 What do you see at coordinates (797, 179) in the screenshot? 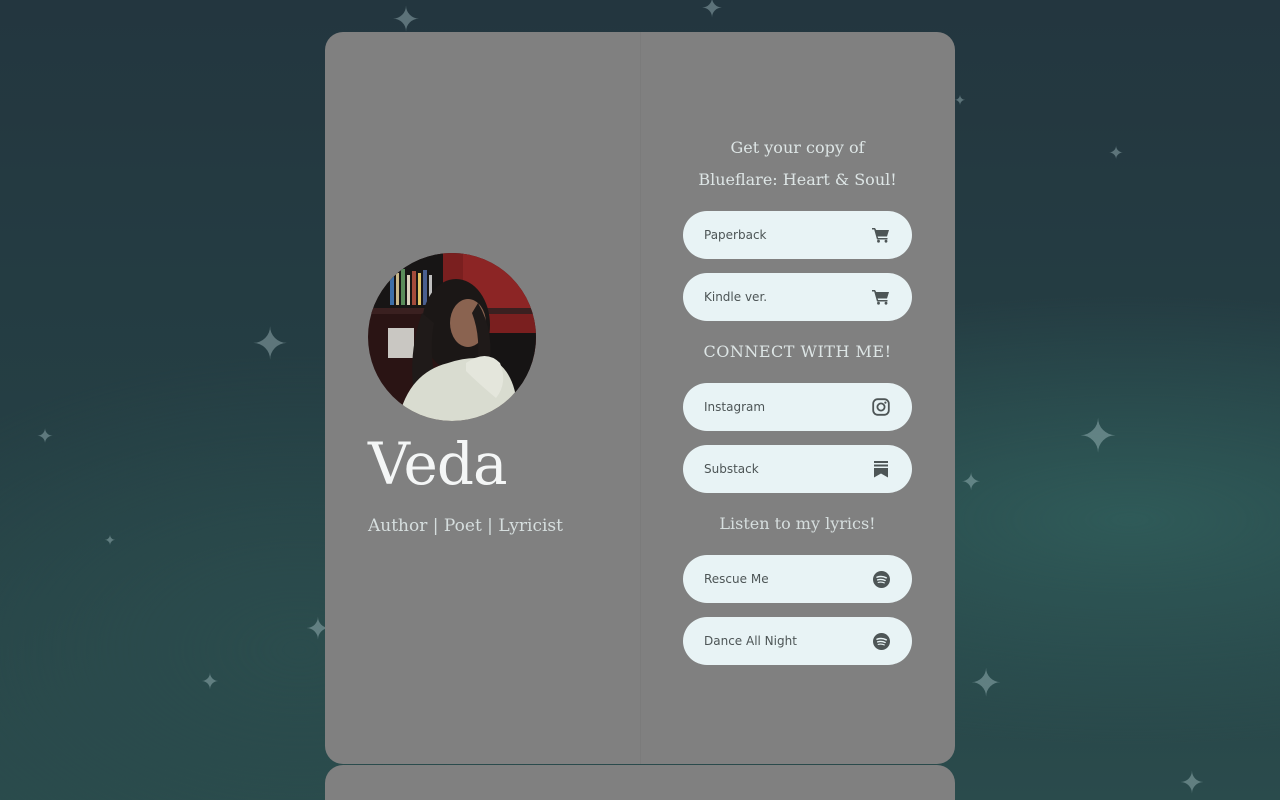
I see `book-heading-line2: Blueflare: Heart & Soul!` at bounding box center [797, 179].